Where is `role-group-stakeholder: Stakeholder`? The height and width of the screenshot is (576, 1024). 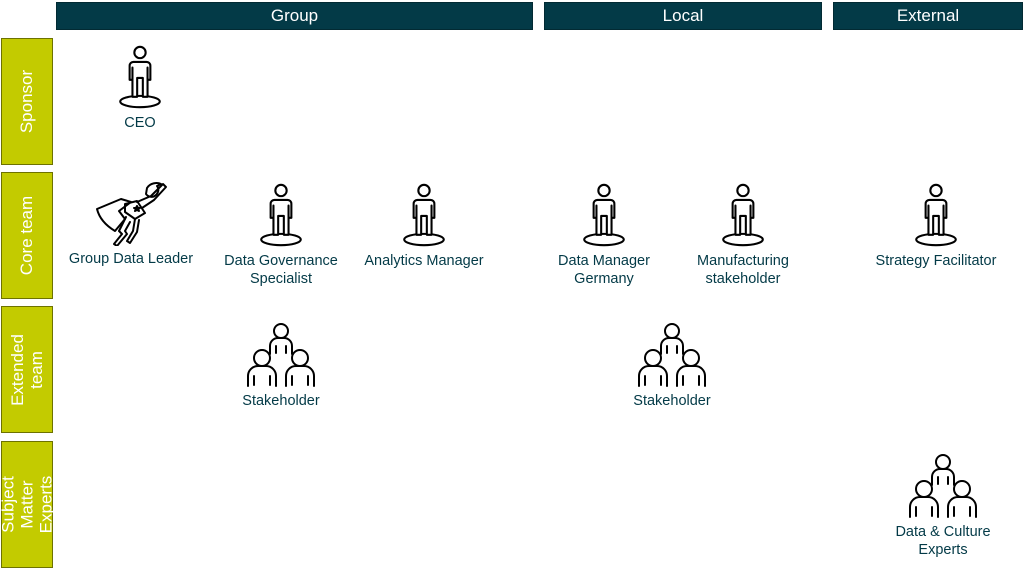
role-group-stakeholder: Stakeholder is located at coordinates (281, 366).